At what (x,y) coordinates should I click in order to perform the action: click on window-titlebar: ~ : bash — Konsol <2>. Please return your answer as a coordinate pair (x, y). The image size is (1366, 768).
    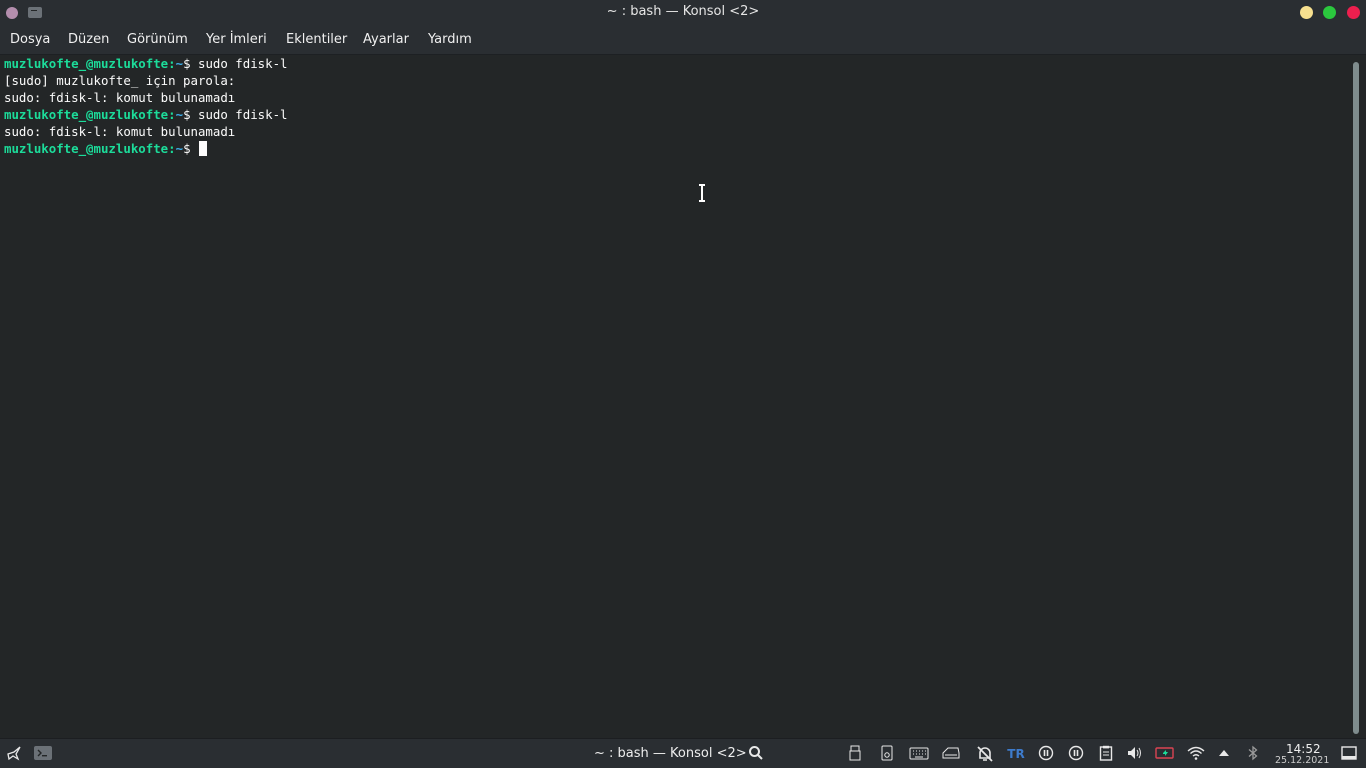
    Looking at the image, I should click on (683, 12).